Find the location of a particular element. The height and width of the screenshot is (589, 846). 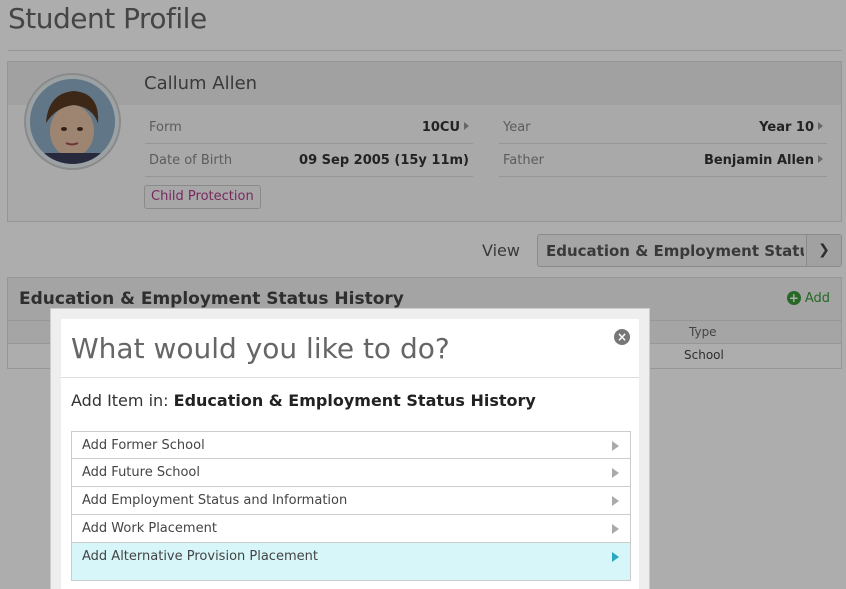

add-item-target: Education & Employment Status History is located at coordinates (354, 400).